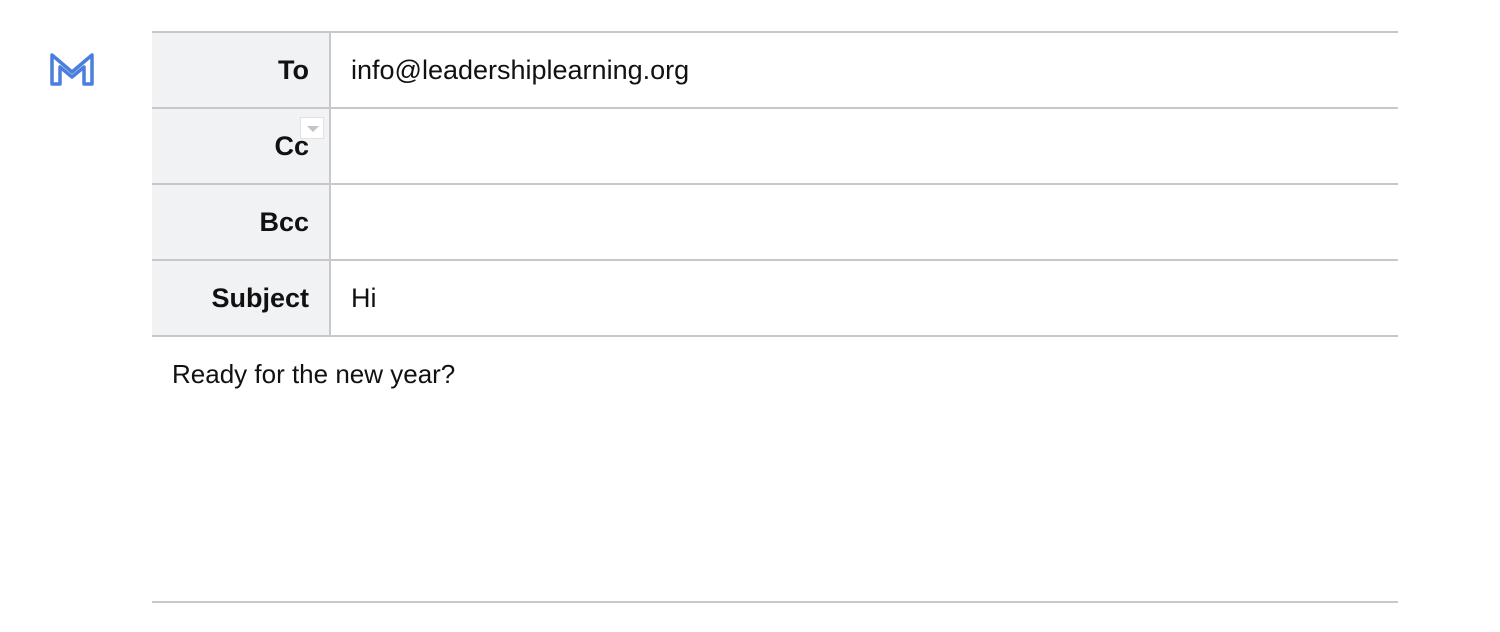 Image resolution: width=1500 pixels, height=632 pixels. I want to click on subject-field, so click(861, 298).